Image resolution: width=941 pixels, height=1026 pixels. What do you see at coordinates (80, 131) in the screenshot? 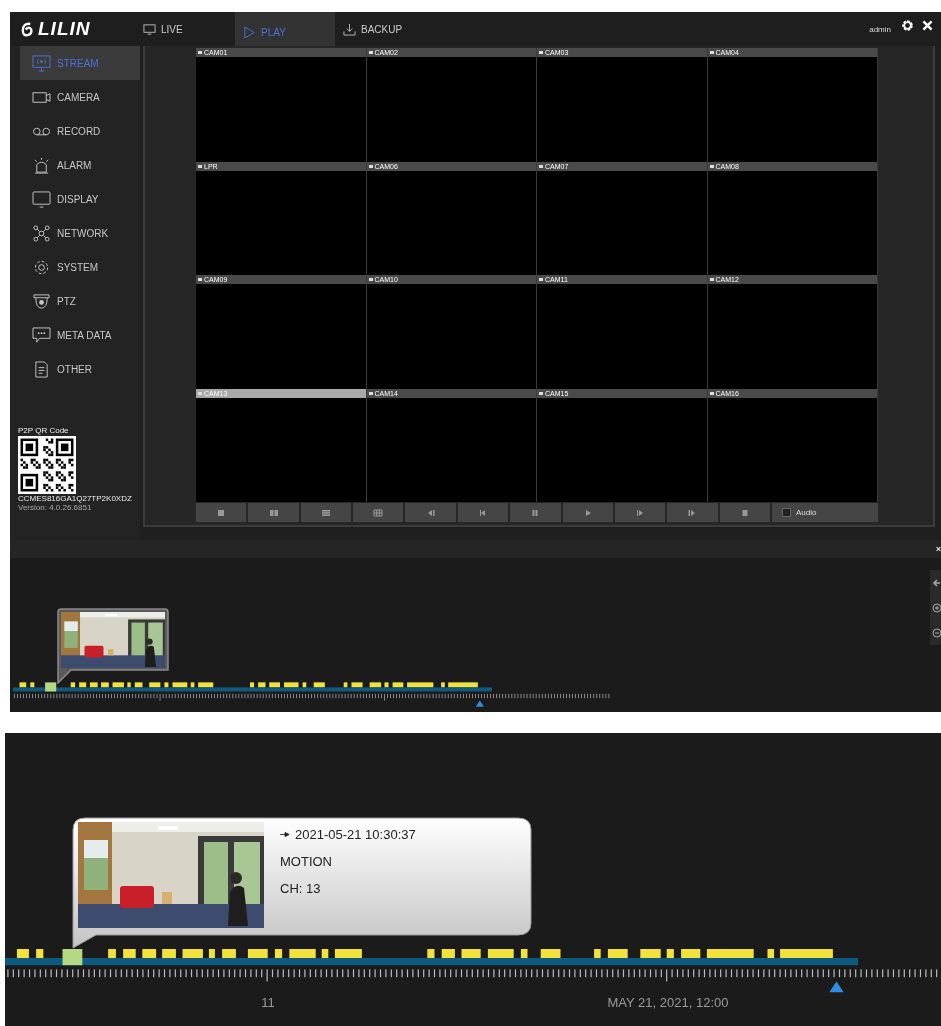
I see `sidebar-item: RECORD` at bounding box center [80, 131].